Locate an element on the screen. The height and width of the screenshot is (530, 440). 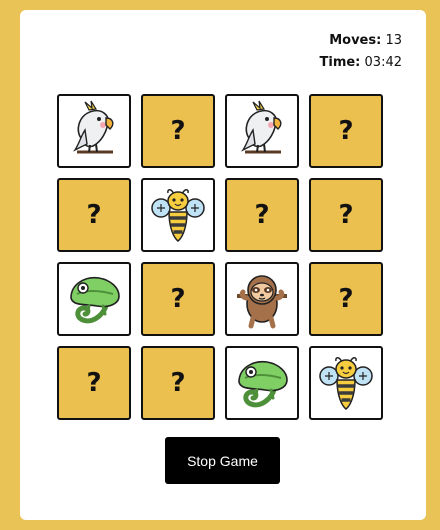
time-value: 03:42 is located at coordinates (383, 62).